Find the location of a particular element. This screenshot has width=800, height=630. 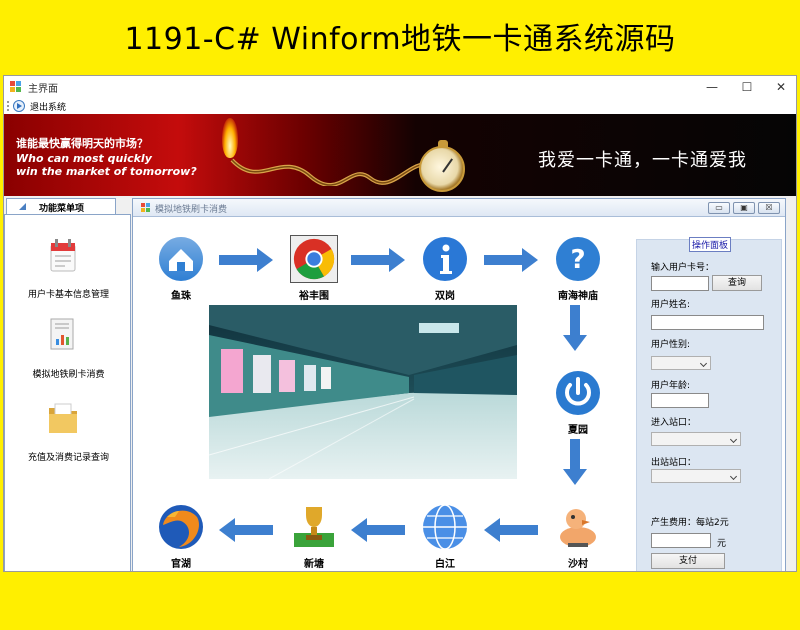

station-name: 裕丰围 is located at coordinates (314, 296).